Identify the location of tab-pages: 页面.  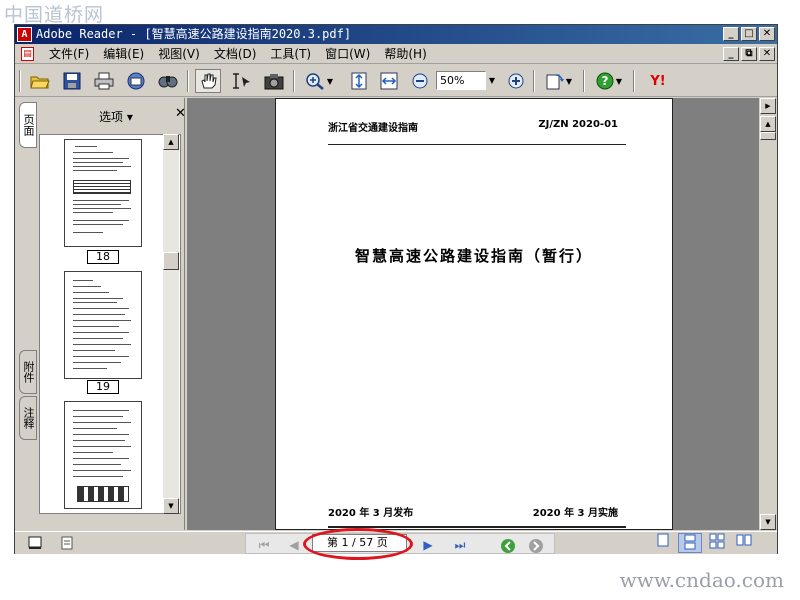
(28, 125).